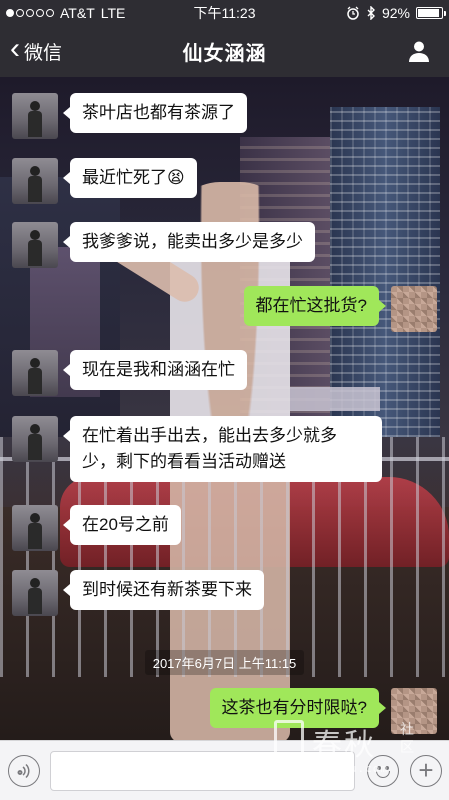  Describe the element at coordinates (77, 12) in the screenshot. I see `carrier-label: AT&T` at that location.